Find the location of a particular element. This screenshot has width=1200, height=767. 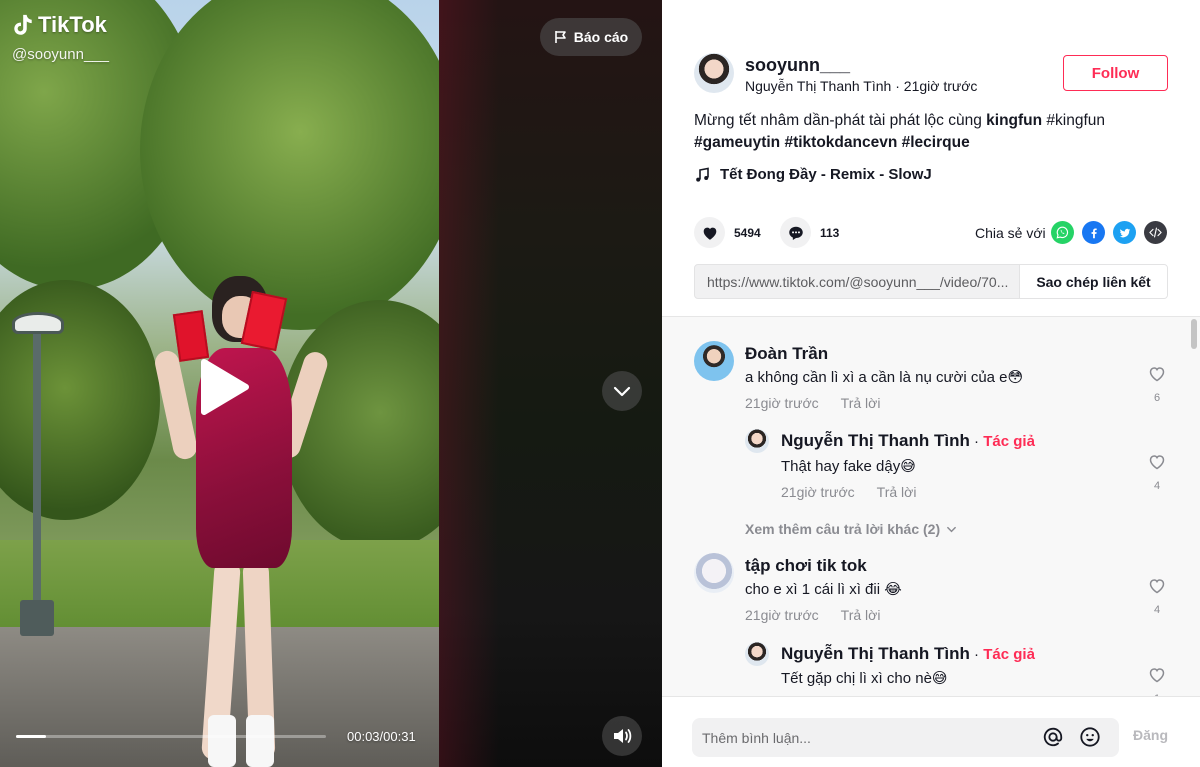

tiktok-logo: TikTok is located at coordinates (59, 25).